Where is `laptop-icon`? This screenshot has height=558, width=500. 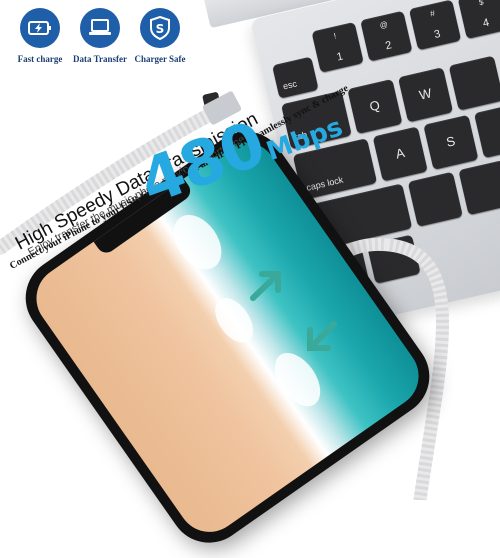
laptop-icon is located at coordinates (100, 28).